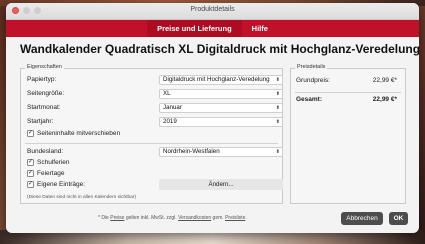  Describe the element at coordinates (191, 151) in the screenshot. I see `bundesland-value: Nordrhein-Westfalen` at that location.